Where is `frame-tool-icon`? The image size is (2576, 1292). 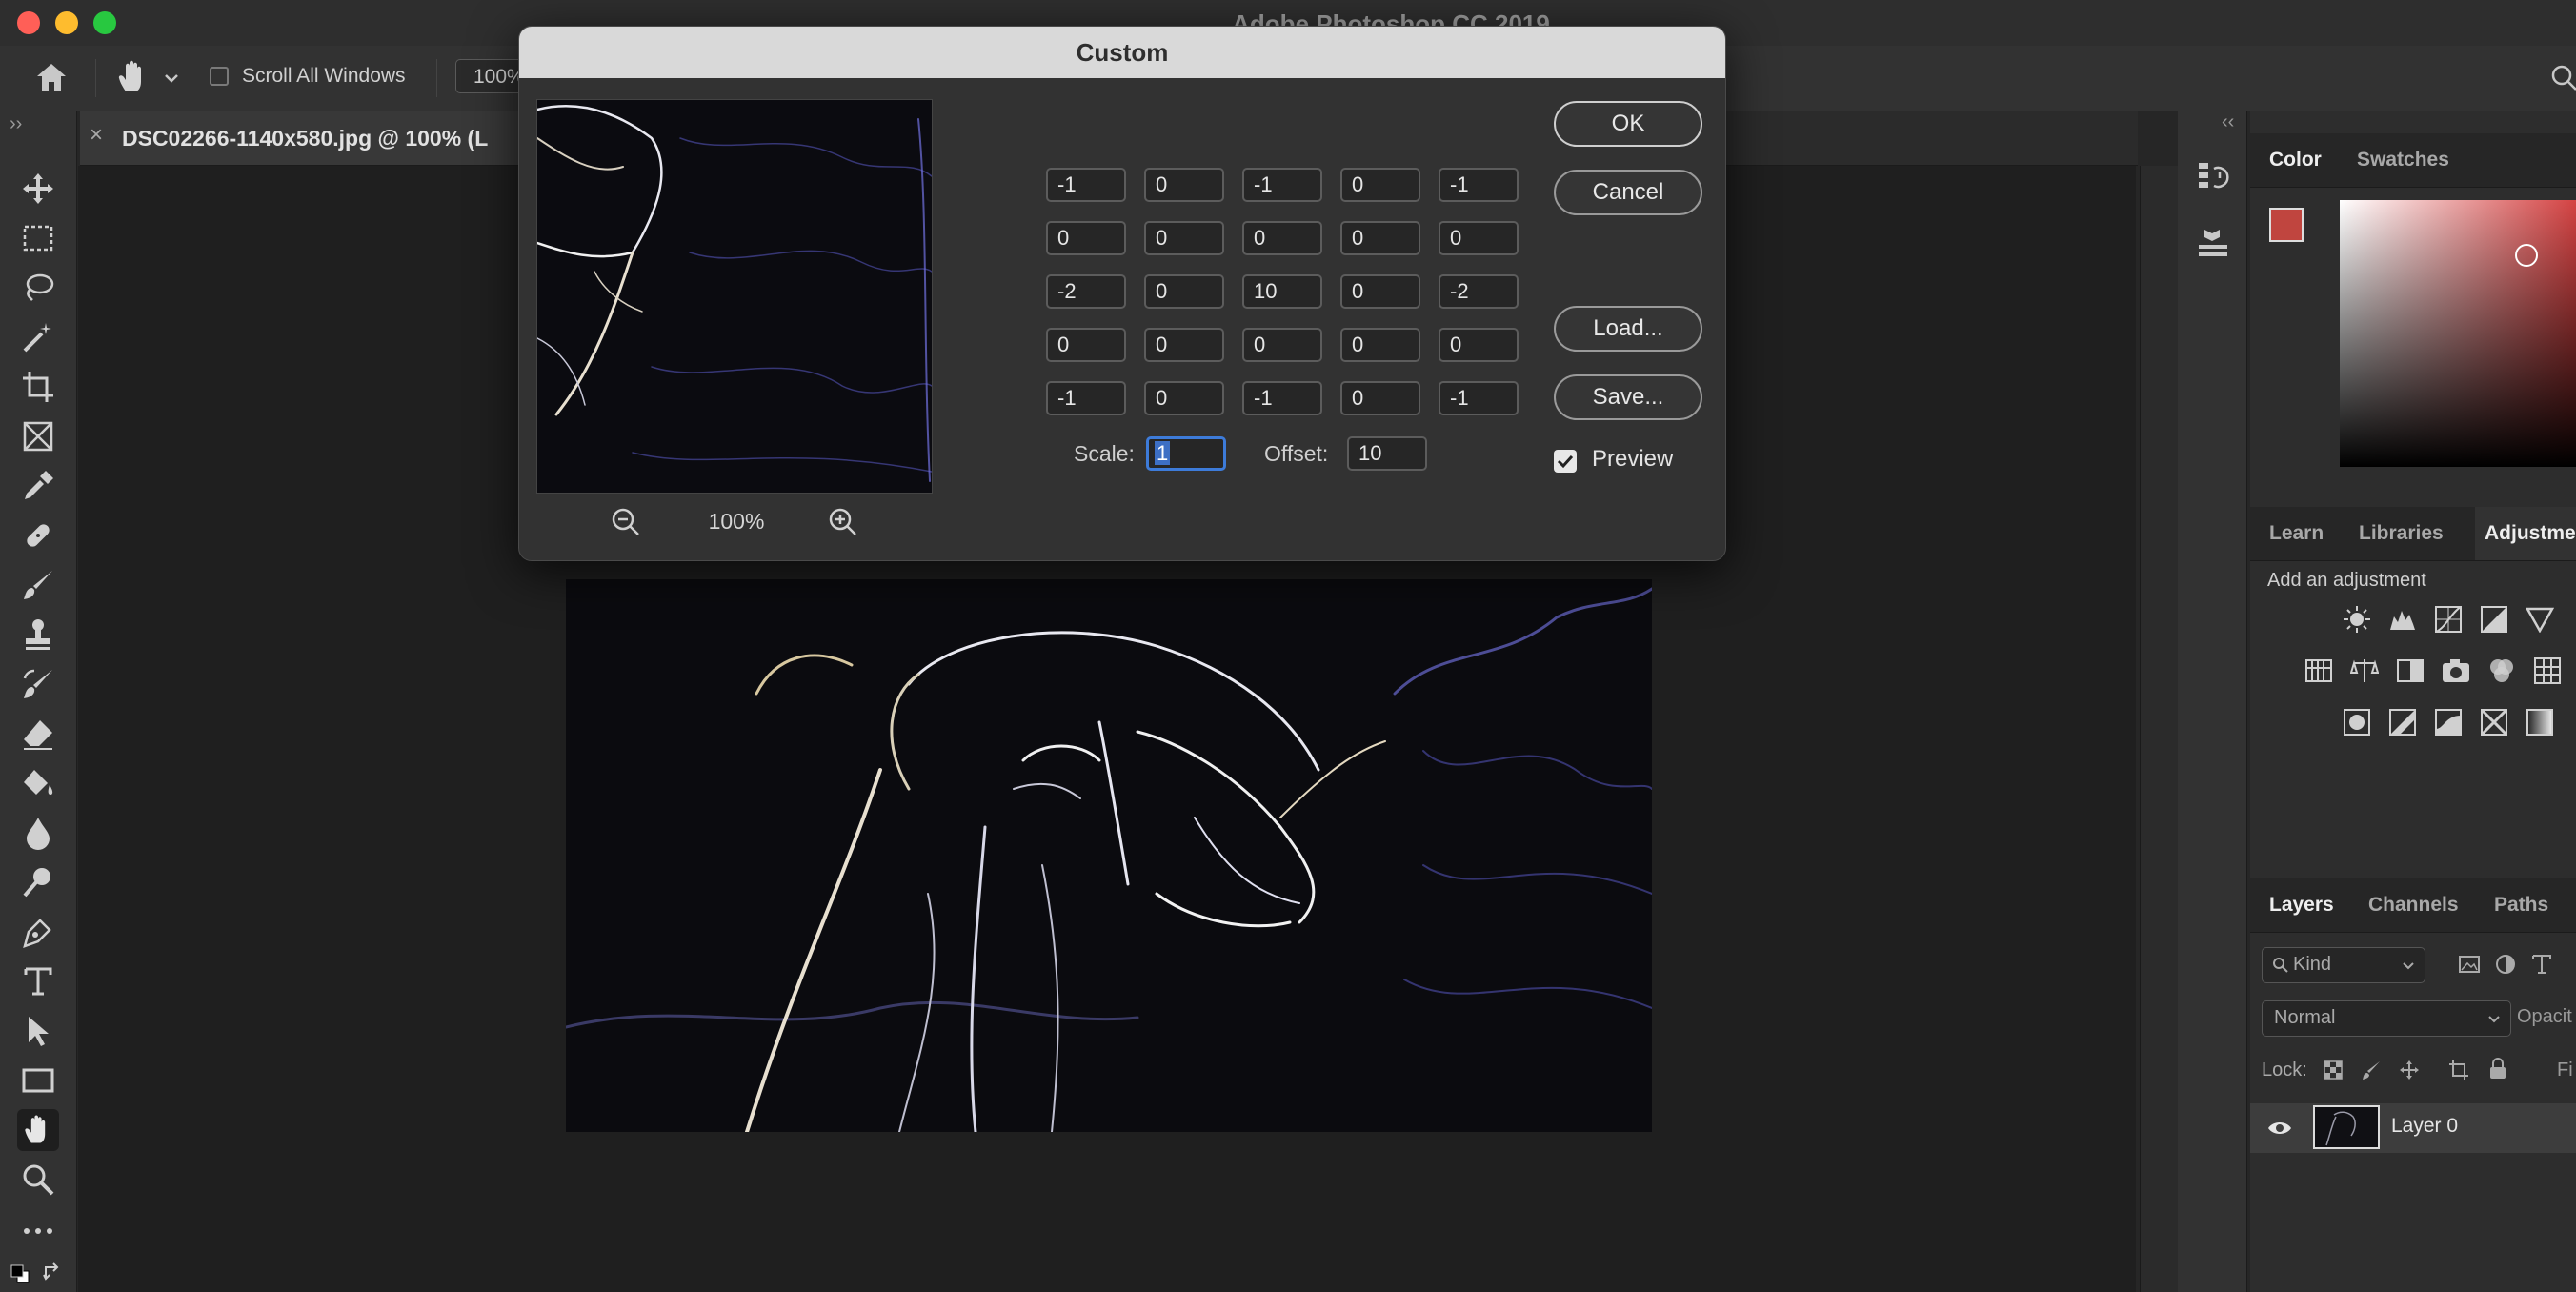 frame-tool-icon is located at coordinates (38, 436).